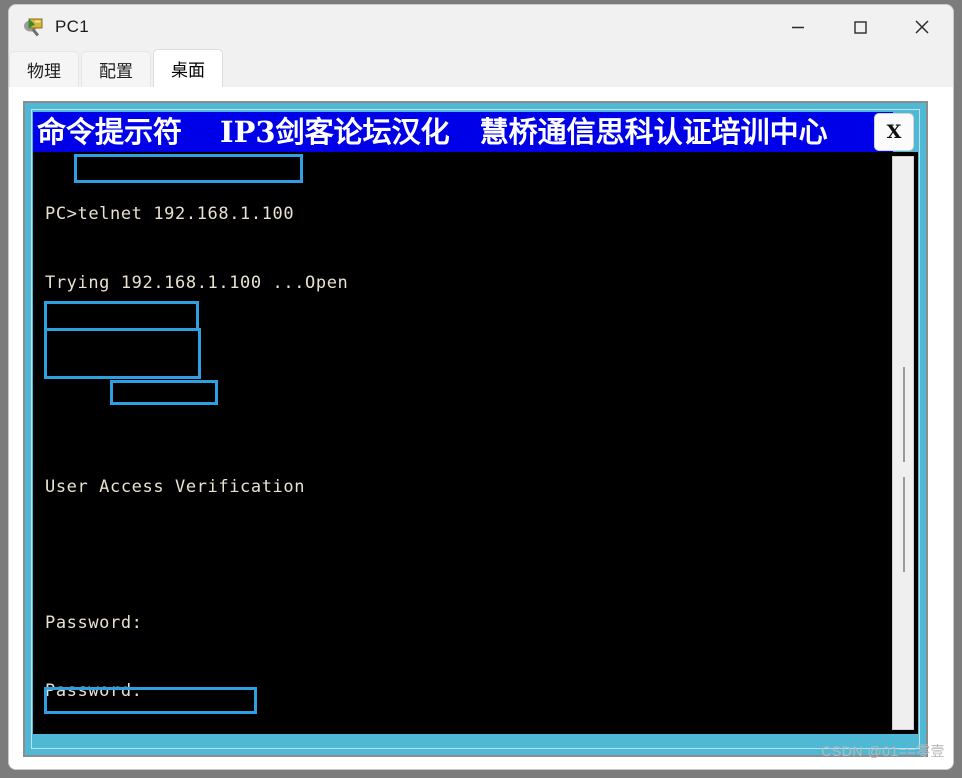 Image resolution: width=962 pixels, height=778 pixels. Describe the element at coordinates (463, 132) in the screenshot. I see `terminal-titlebar: 命令提示符 IP3剑客论坛汉化 慧桥通信思科认证培训中心` at that location.